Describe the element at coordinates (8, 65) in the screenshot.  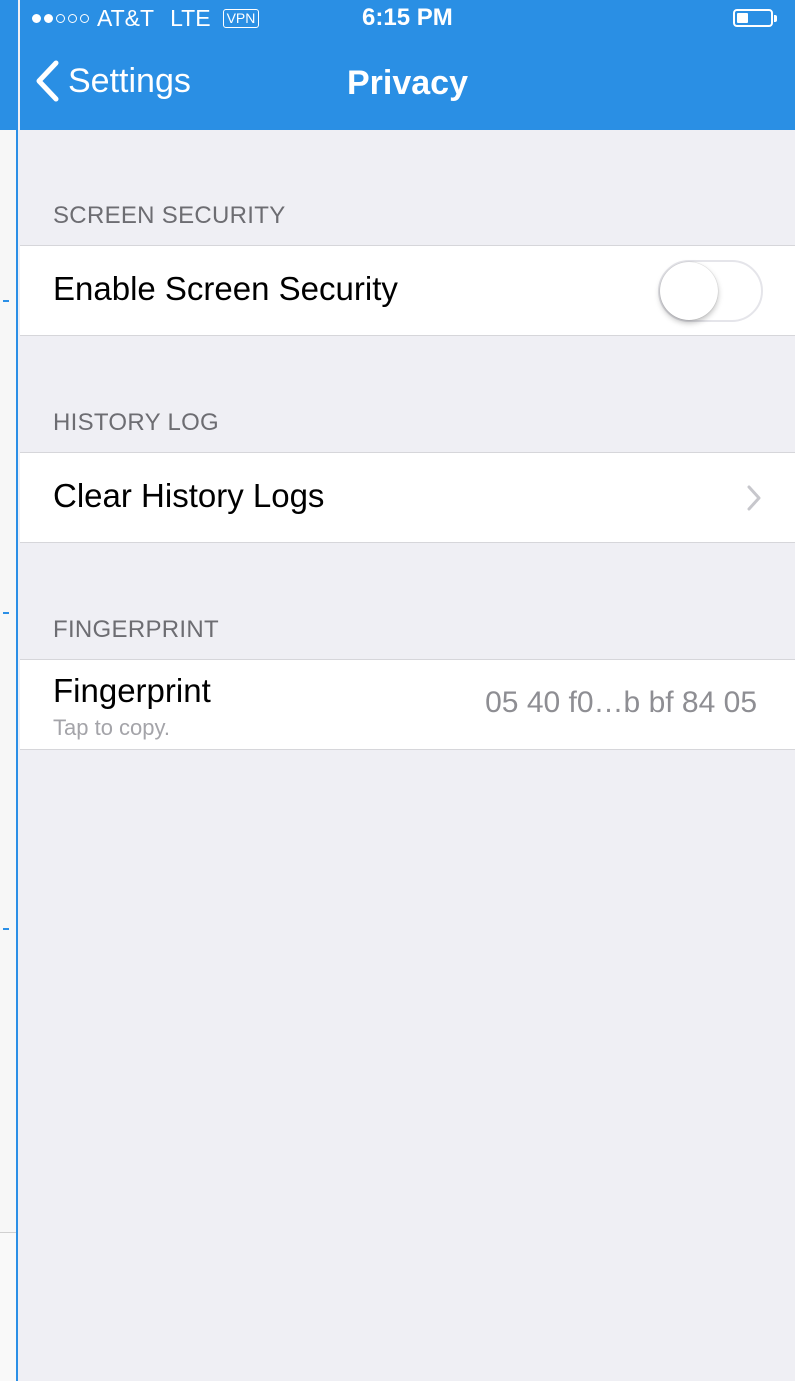
I see `previous-screen-header` at that location.